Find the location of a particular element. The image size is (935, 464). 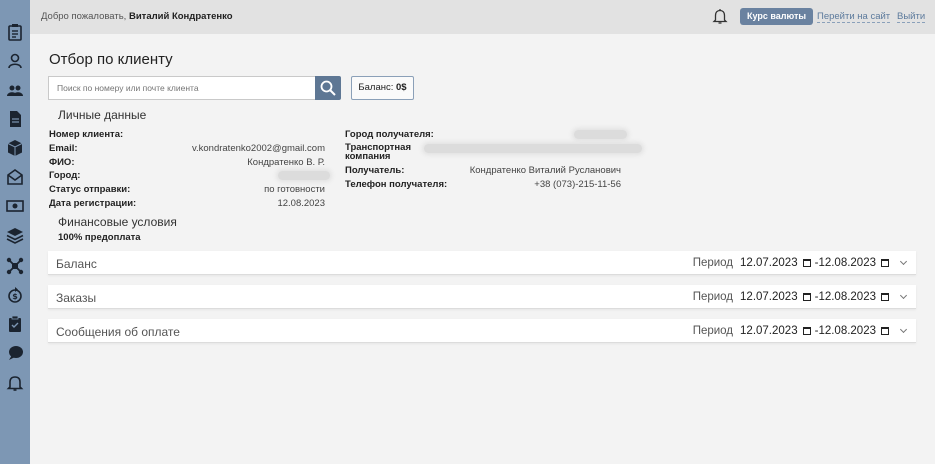

balance-value: 0$ is located at coordinates (401, 87).